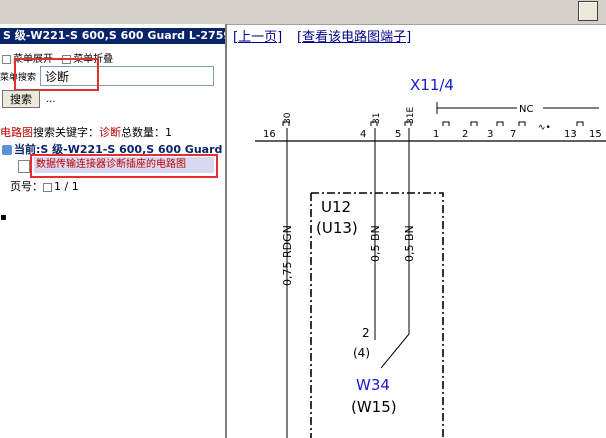 This screenshot has width=606, height=438. Describe the element at coordinates (377, 118) in the screenshot. I see `wire-b-code: 31` at that location.